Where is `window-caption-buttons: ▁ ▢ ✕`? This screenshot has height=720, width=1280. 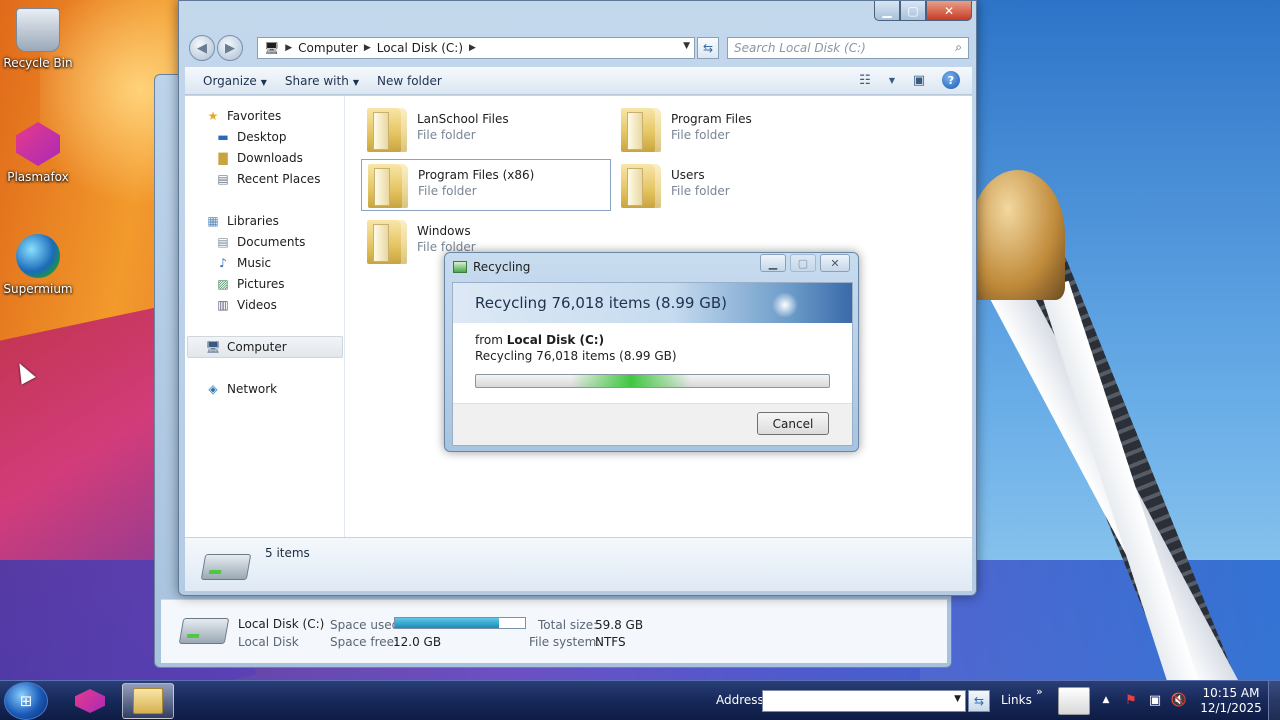
window-caption-buttons: ▁ ▢ ✕ is located at coordinates (923, 11).